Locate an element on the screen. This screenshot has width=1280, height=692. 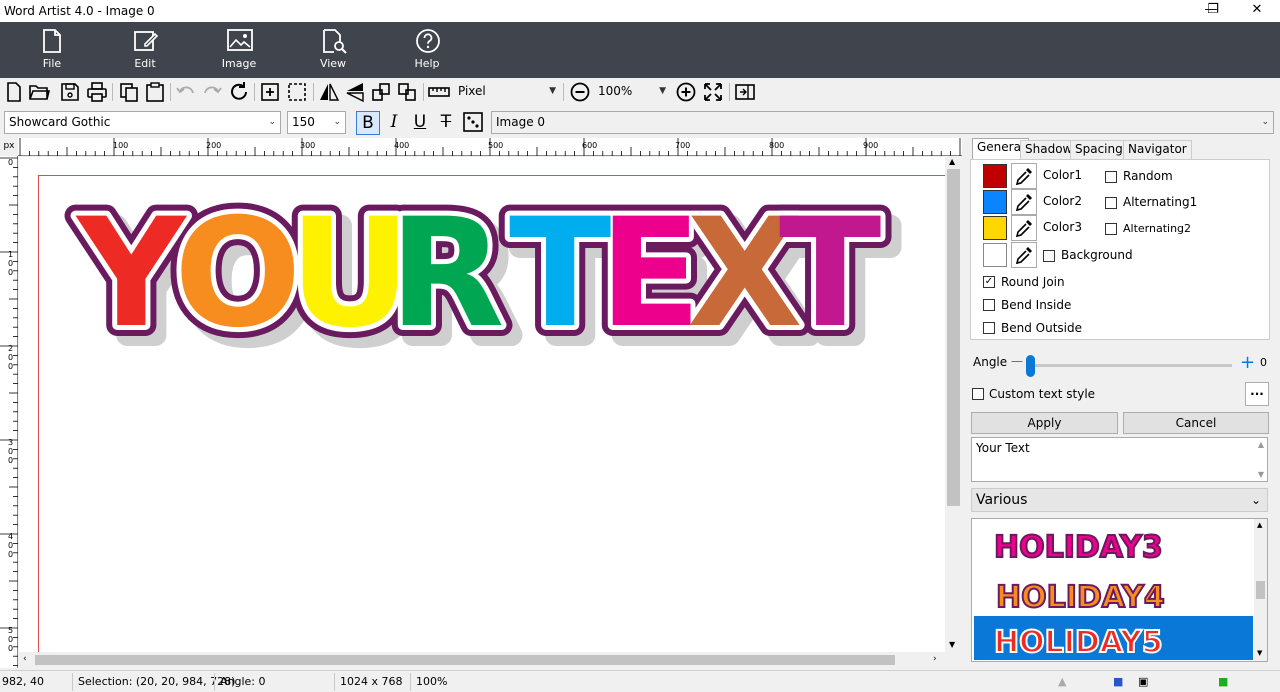
chevron-down-icon: ▼ is located at coordinates (552, 91).